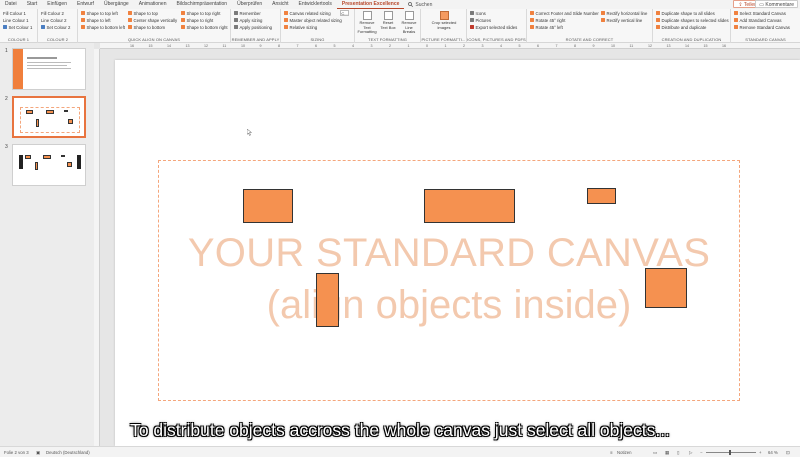  I want to click on tab-start: Start, so click(32, 4).